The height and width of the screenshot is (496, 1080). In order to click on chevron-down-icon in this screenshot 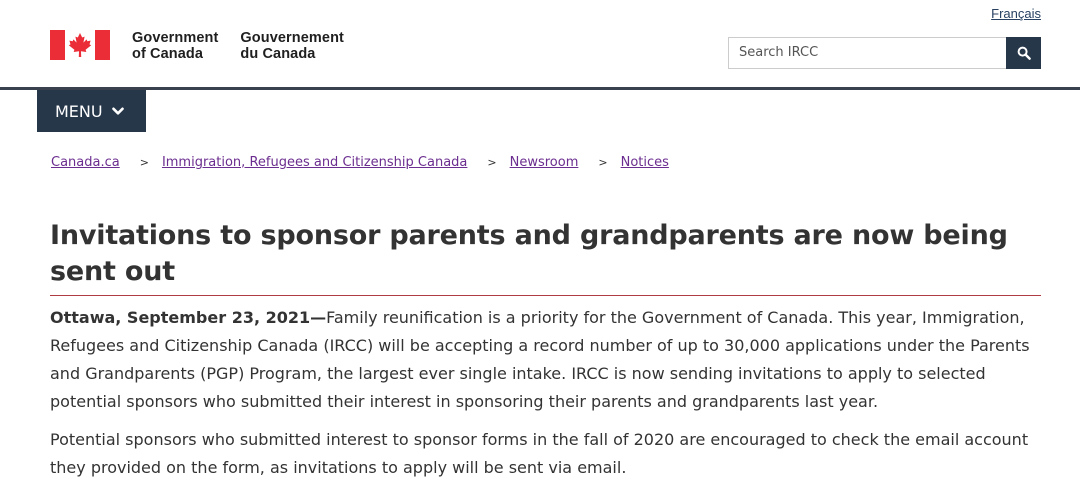, I will do `click(117, 111)`.